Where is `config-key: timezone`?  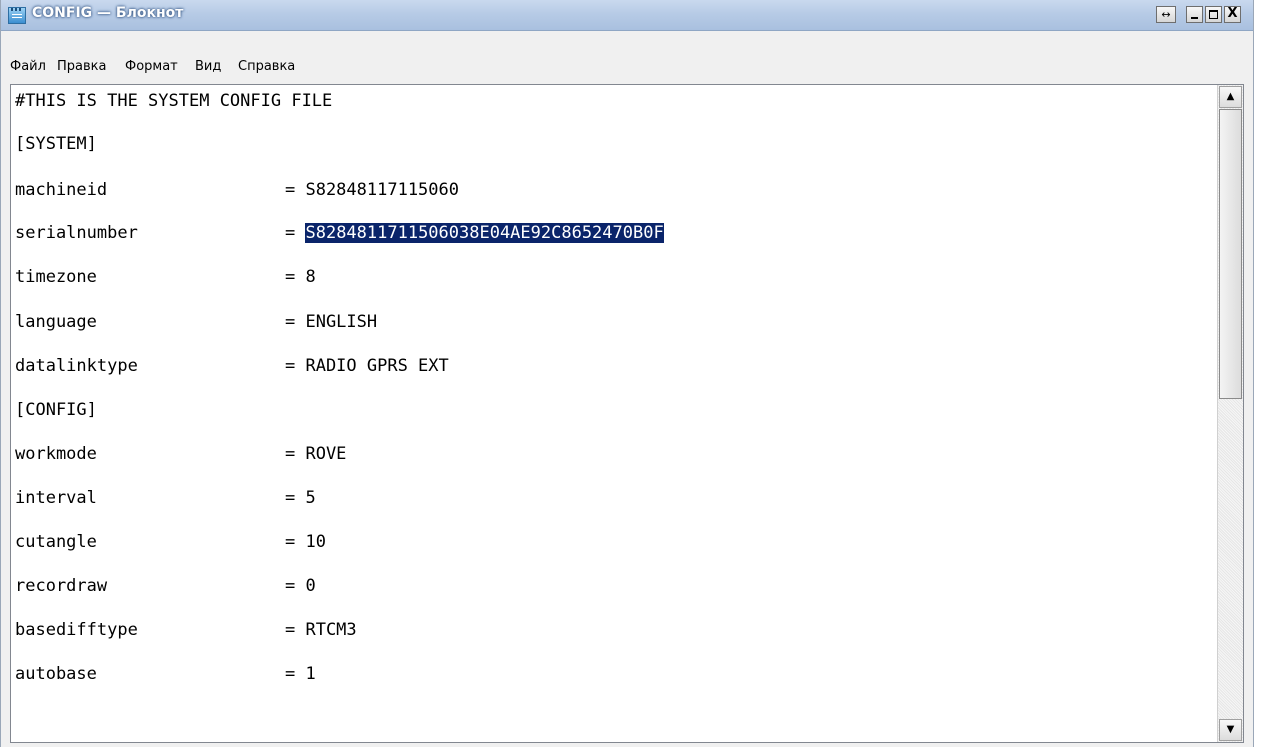
config-key: timezone is located at coordinates (56, 277).